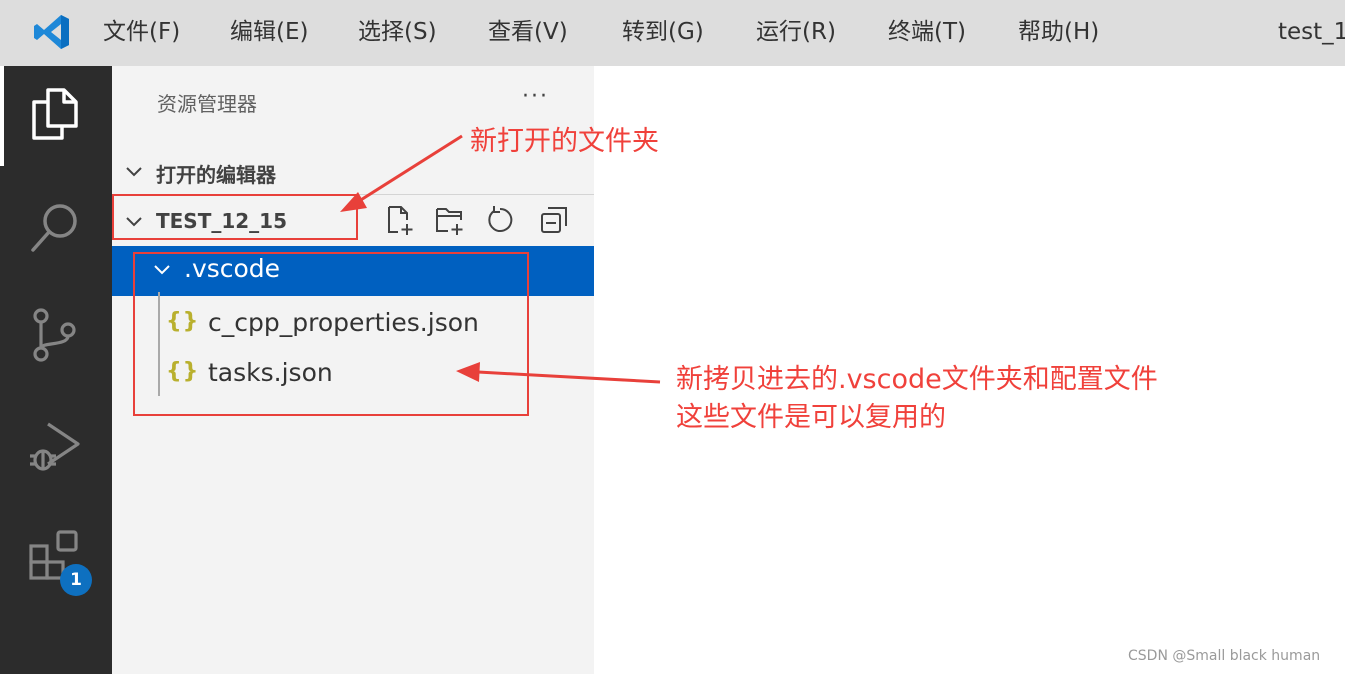 Image resolution: width=1345 pixels, height=674 pixels. Describe the element at coordinates (796, 32) in the screenshot. I see `menu-run: 运行(R)` at that location.